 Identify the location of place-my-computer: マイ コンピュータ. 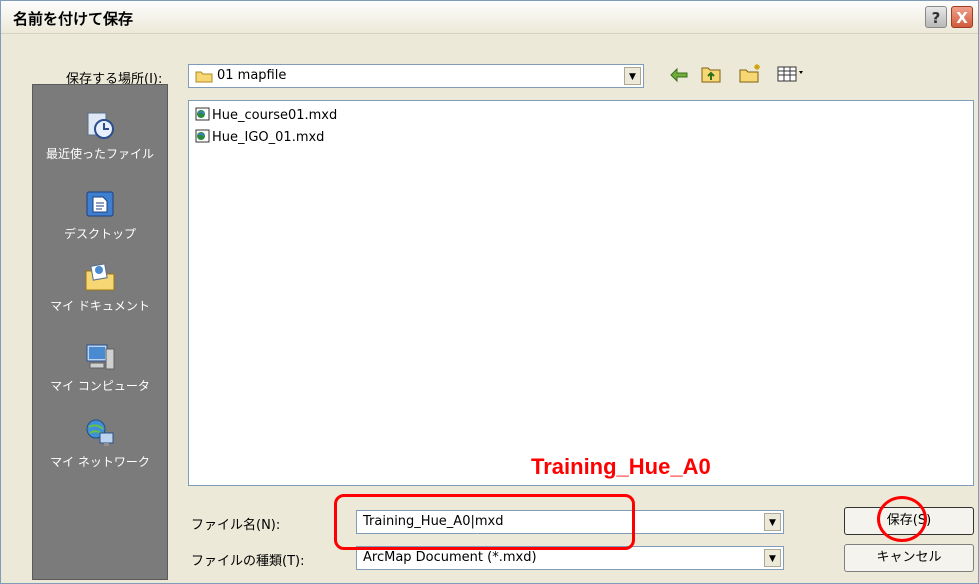
(100, 367).